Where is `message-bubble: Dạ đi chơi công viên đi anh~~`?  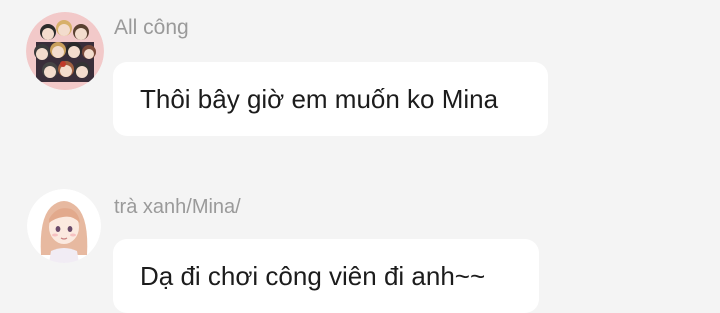 message-bubble: Dạ đi chơi công viên đi anh~~ is located at coordinates (326, 276).